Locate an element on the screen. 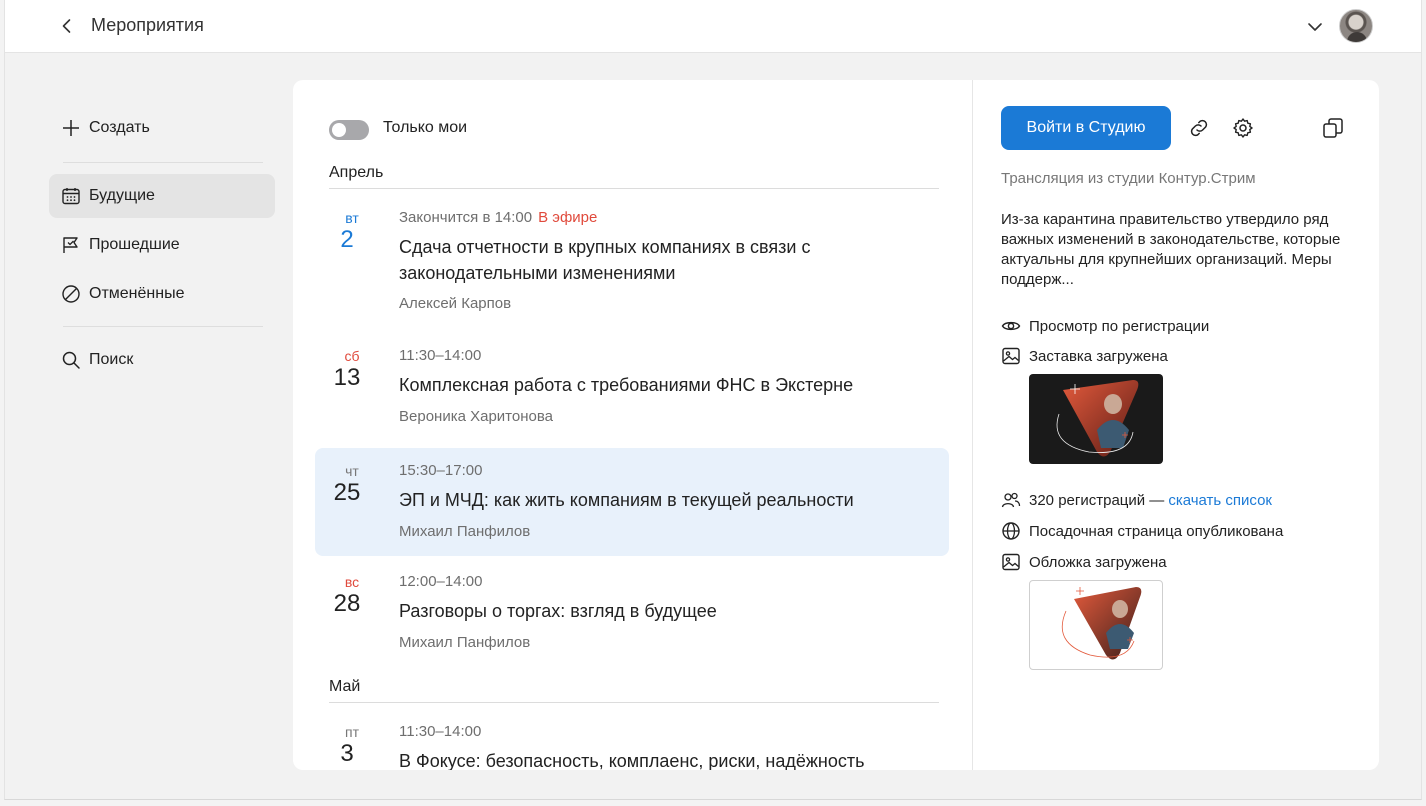 This screenshot has height=806, width=1426. event-author: Алексей Карпов is located at coordinates (455, 303).